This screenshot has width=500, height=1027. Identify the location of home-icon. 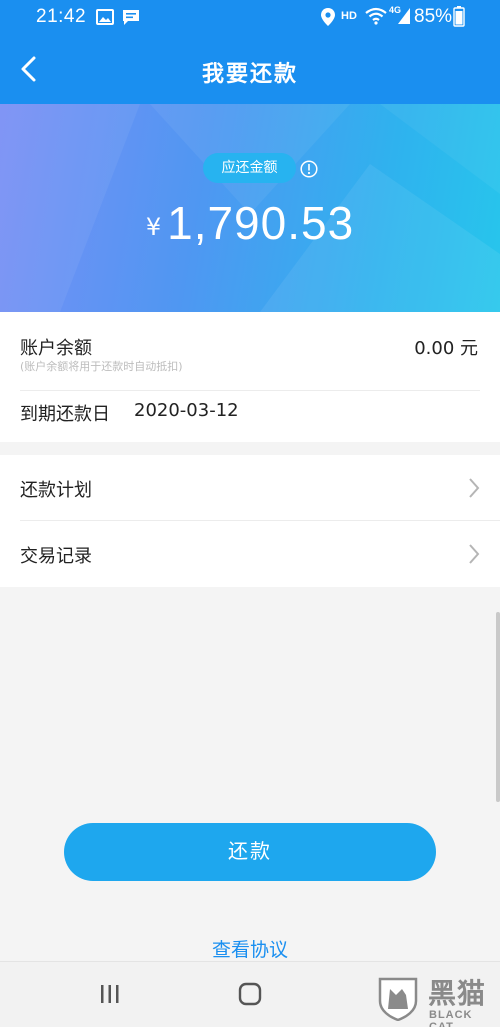
(250, 994).